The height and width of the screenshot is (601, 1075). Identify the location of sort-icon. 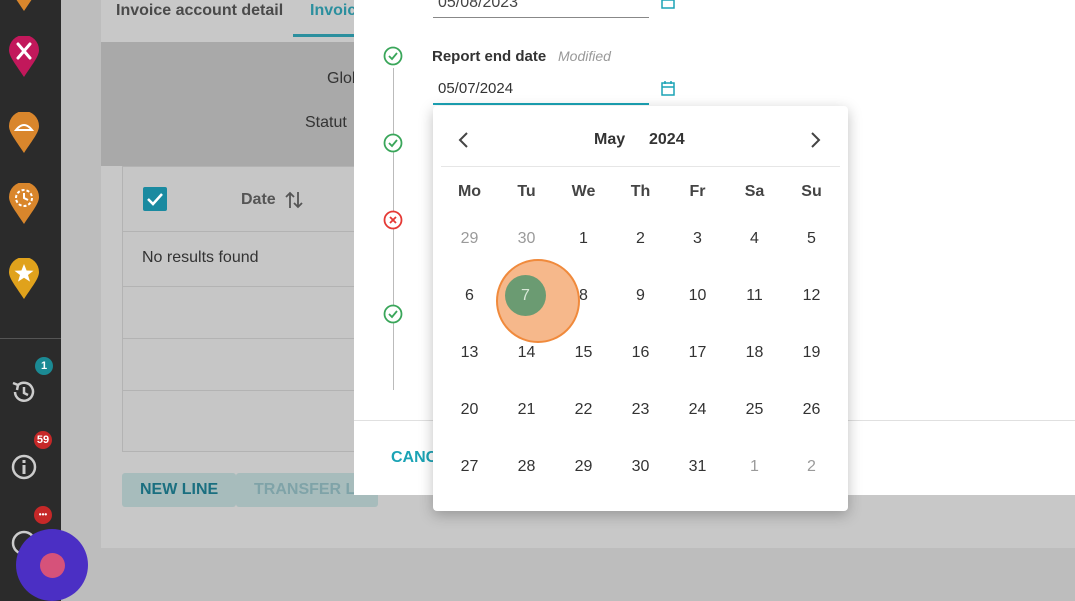
(294, 200).